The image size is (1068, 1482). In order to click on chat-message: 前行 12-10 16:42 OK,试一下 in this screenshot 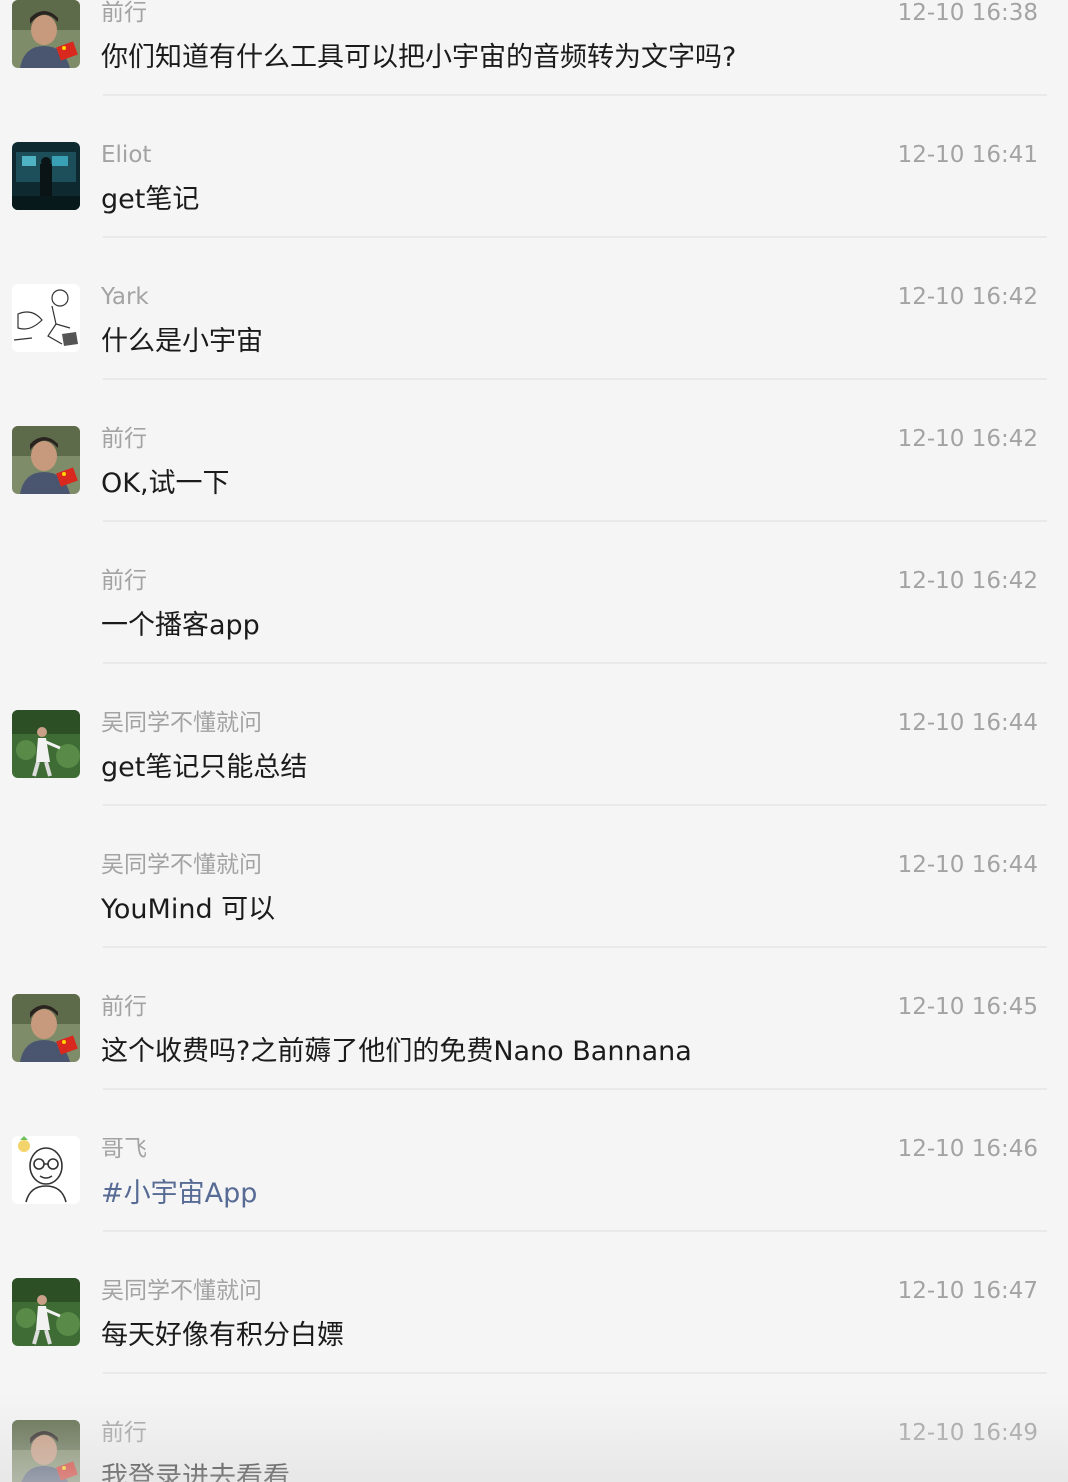, I will do `click(534, 489)`.